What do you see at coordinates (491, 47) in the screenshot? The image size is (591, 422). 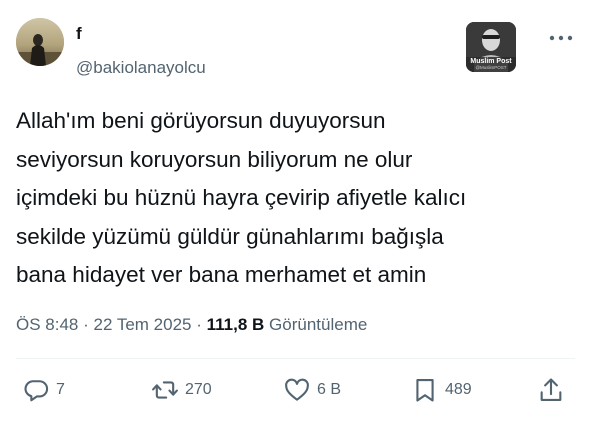 I see `affiliate-badge: Muslim Post @MuslimPOST` at bounding box center [491, 47].